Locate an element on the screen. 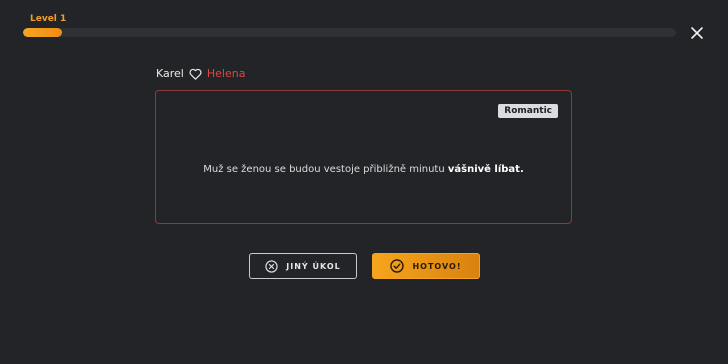 The height and width of the screenshot is (364, 728). level-progress-fill is located at coordinates (43, 32).